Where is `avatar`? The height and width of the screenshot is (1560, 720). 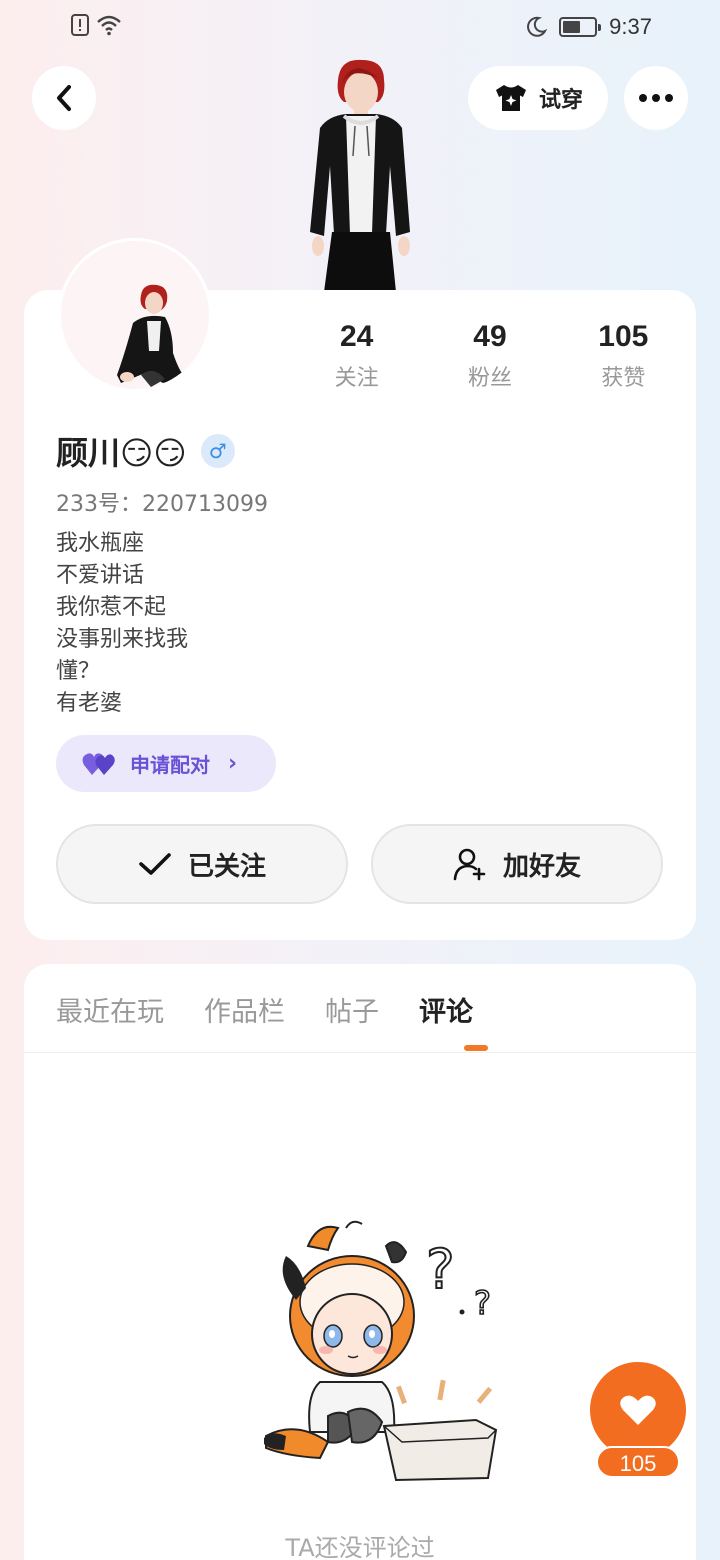
avatar is located at coordinates (135, 315).